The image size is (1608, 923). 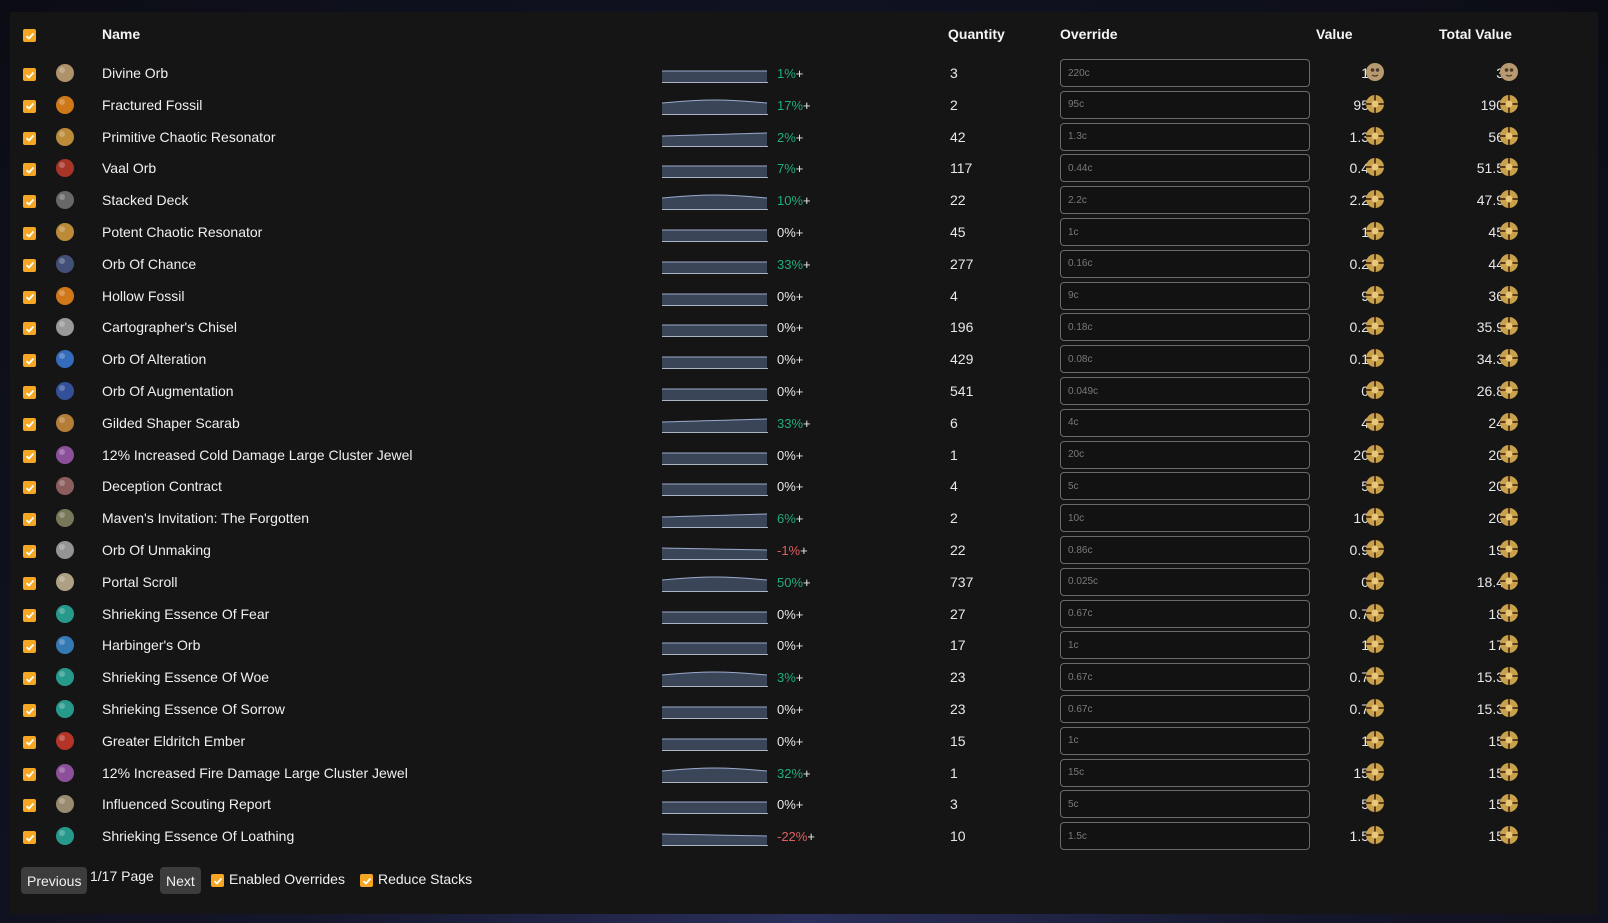 I want to click on override-input: 10c, so click(x=1185, y=518).